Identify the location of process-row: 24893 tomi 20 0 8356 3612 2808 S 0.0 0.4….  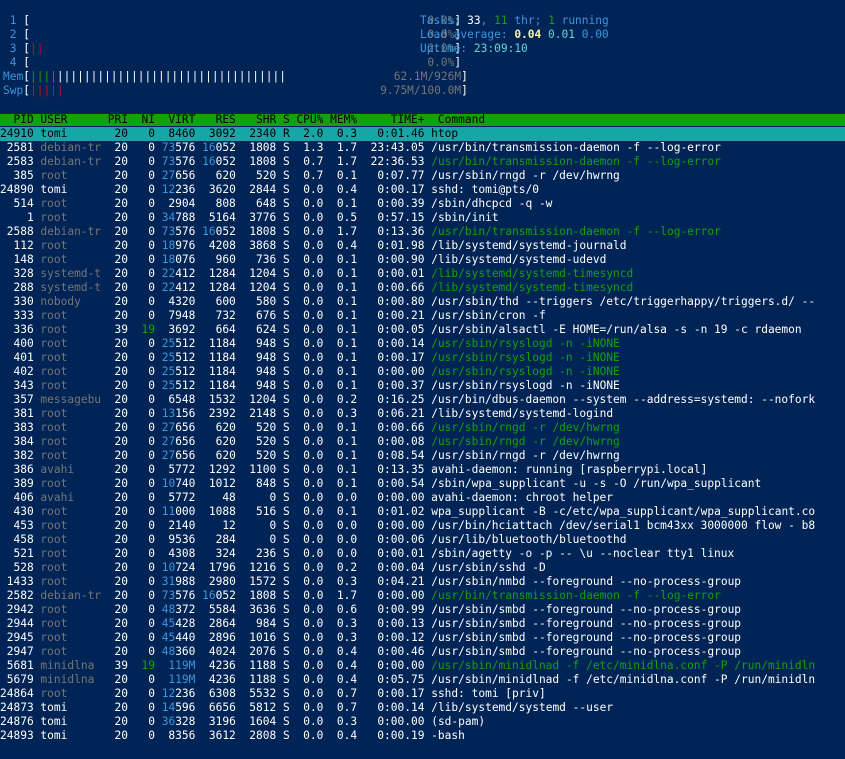
(422, 736).